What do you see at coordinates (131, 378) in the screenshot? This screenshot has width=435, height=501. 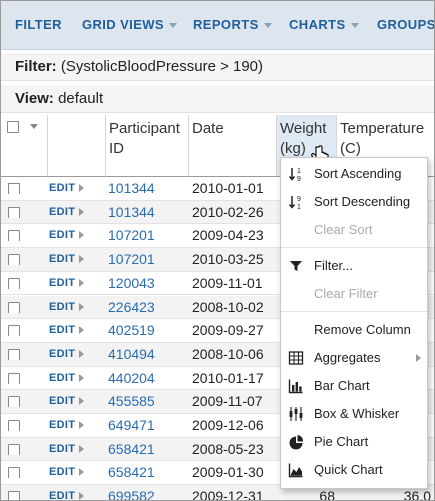 I see `participant-id-link: 440204` at bounding box center [131, 378].